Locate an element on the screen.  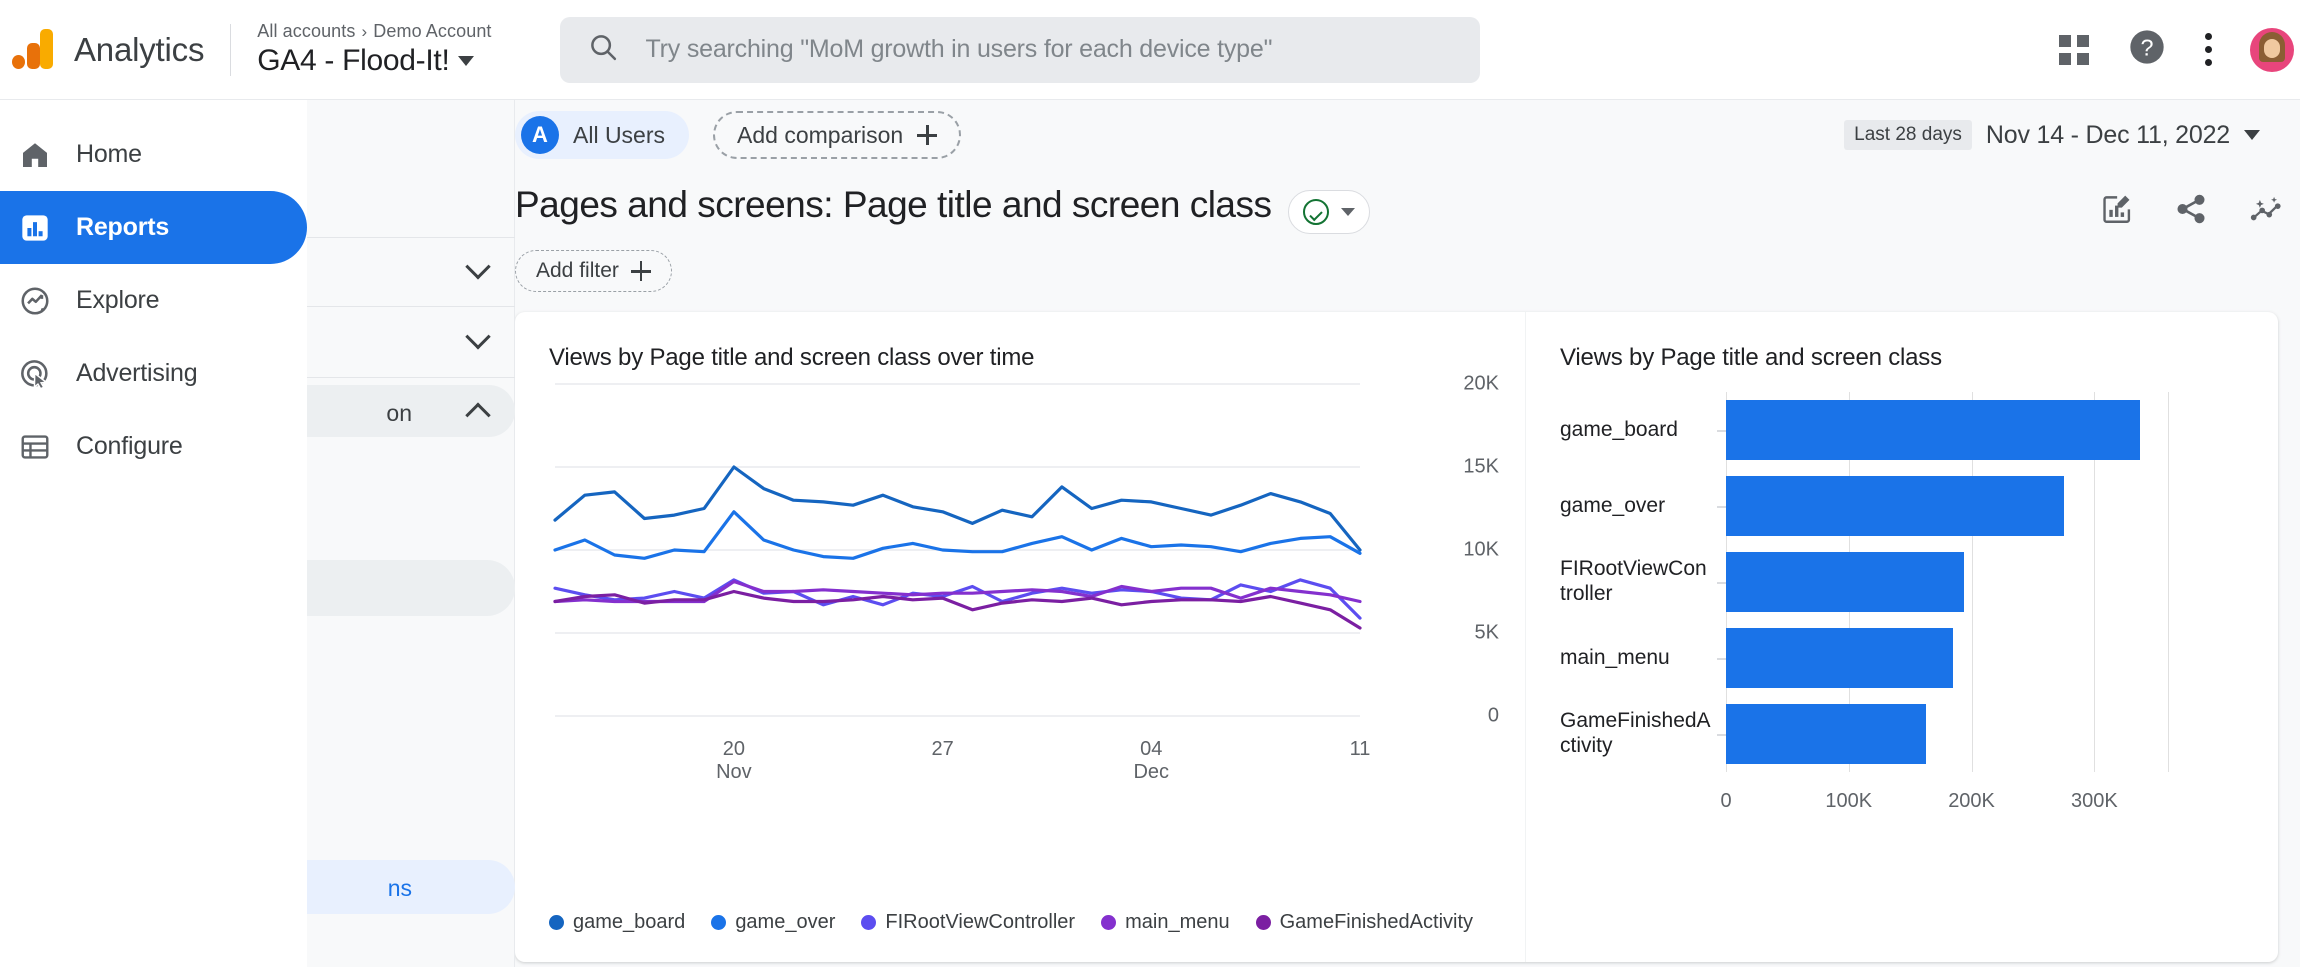
sidebar-item-advertising: Advertising is located at coordinates (153, 373).